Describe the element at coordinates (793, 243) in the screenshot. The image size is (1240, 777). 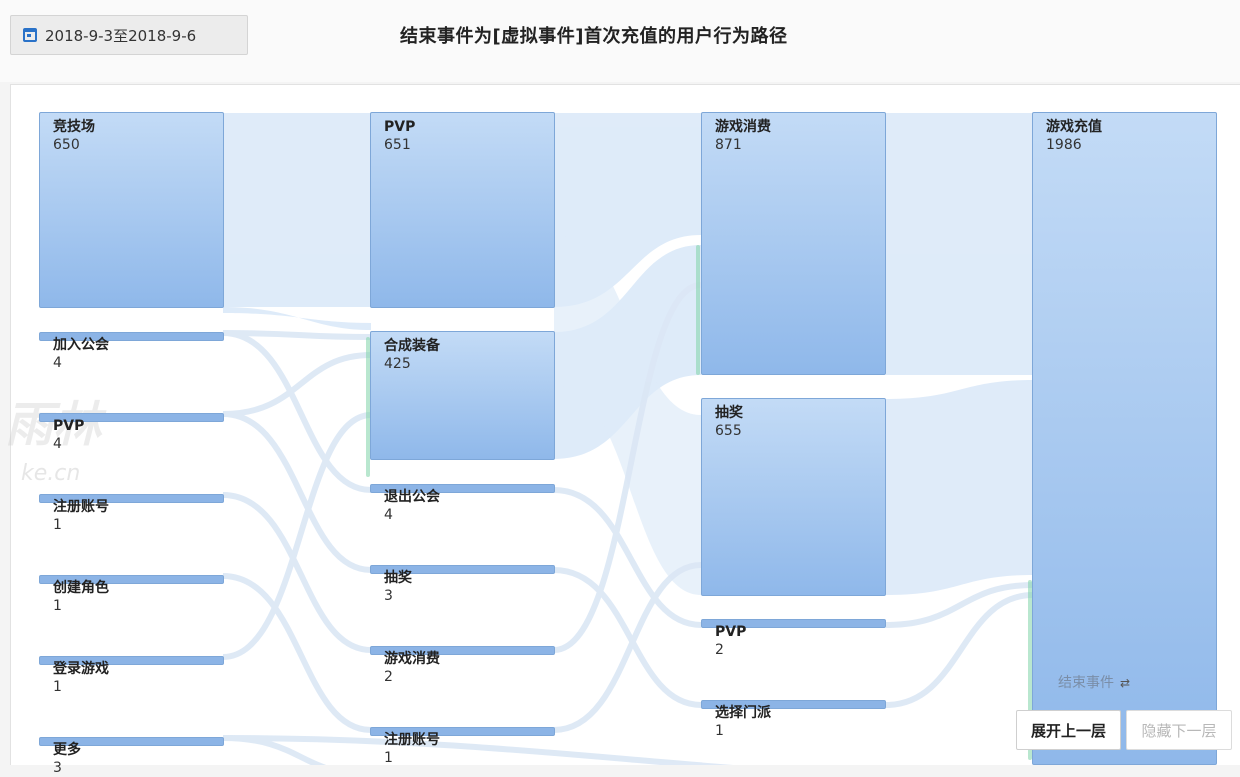
I see `path-node-col2-game-spend` at that location.